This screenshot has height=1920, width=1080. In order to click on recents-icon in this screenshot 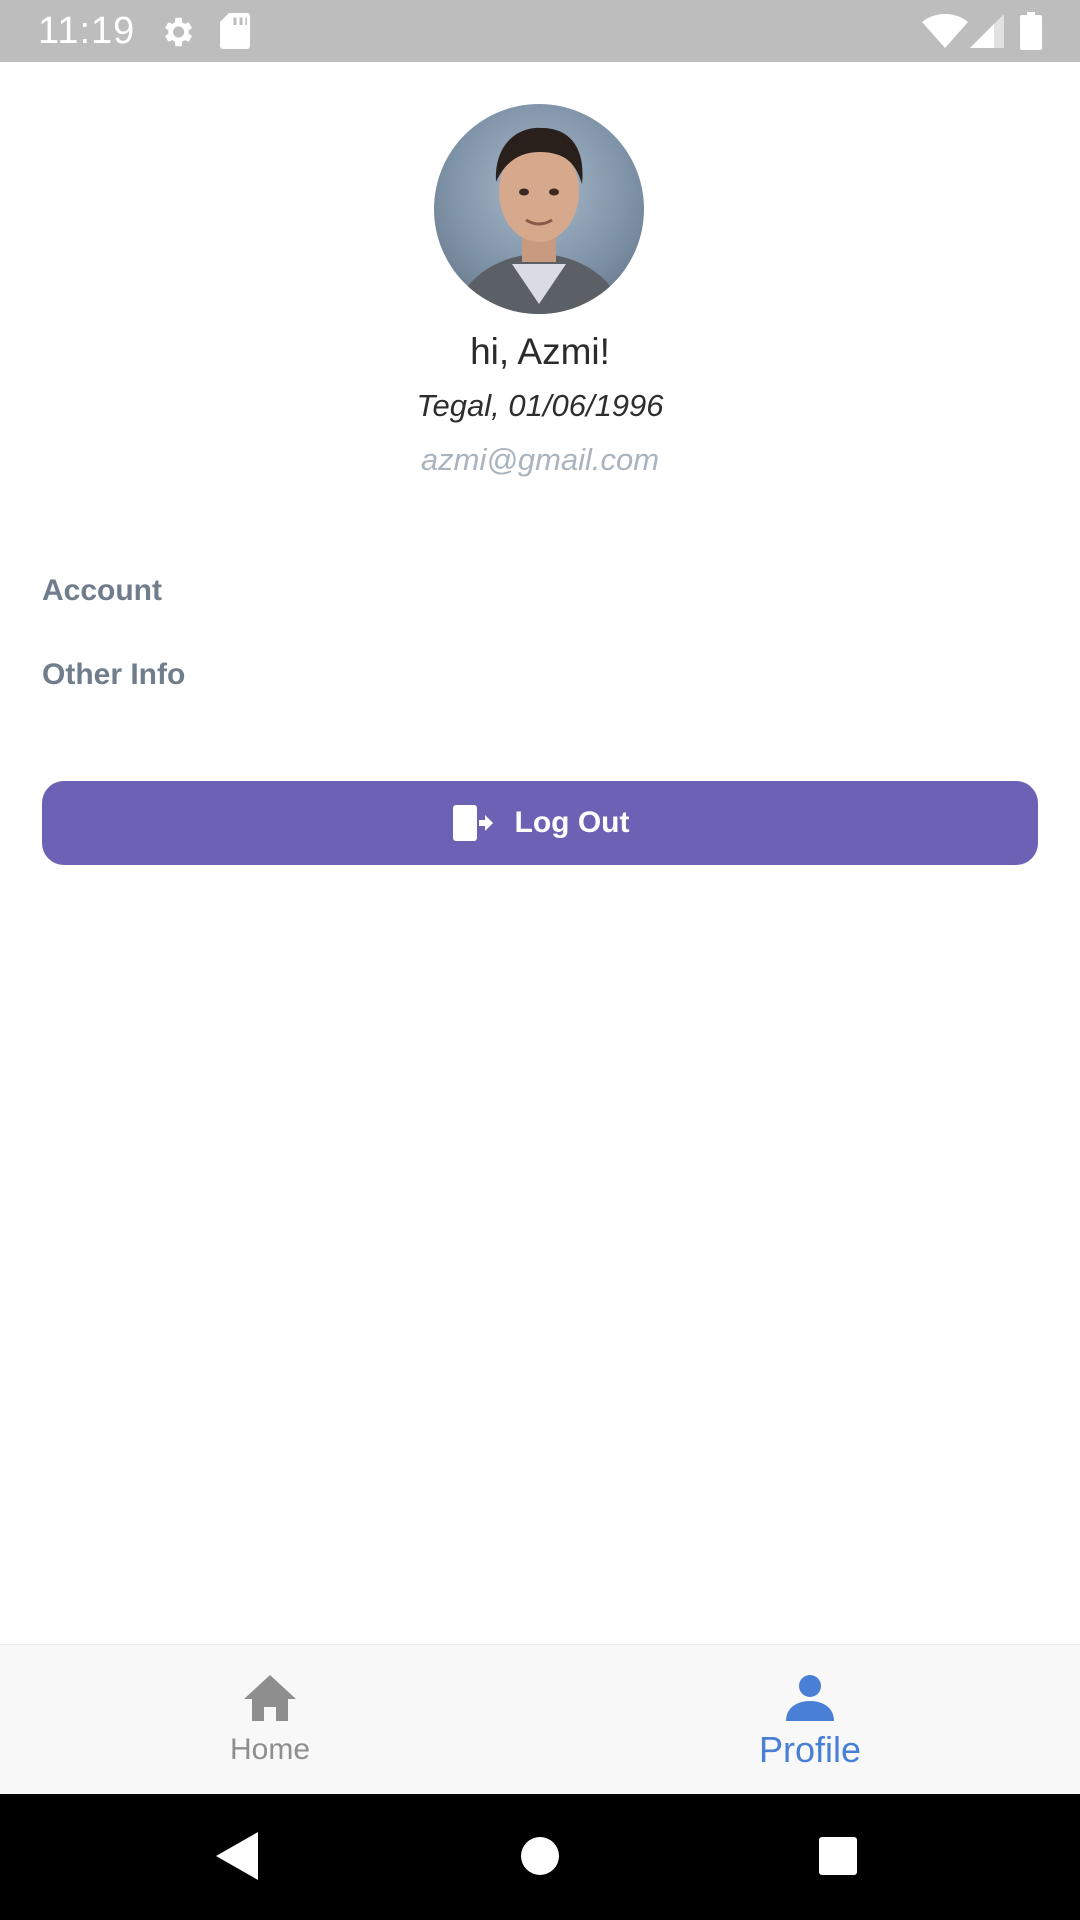, I will do `click(838, 1856)`.